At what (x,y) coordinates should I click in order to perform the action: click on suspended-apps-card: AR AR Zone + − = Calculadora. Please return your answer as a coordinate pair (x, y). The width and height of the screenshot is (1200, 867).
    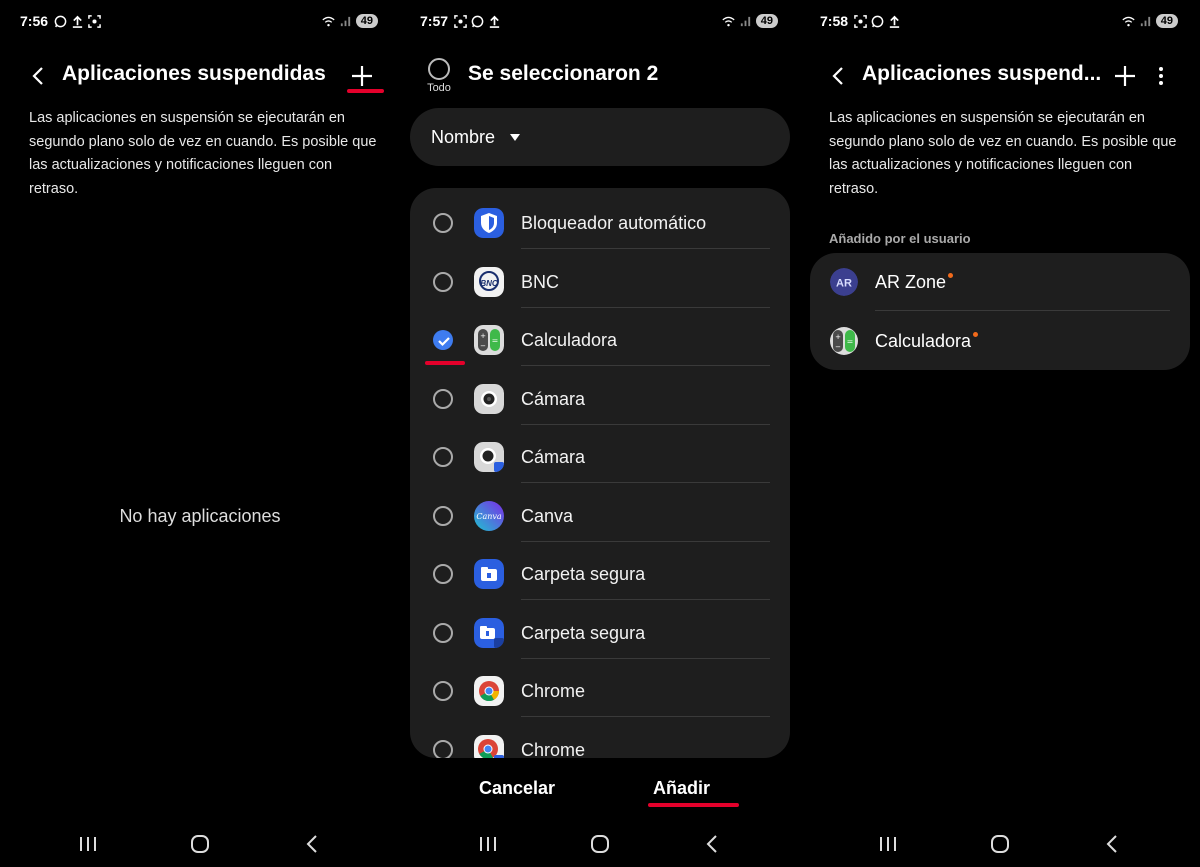
    Looking at the image, I should click on (1000, 311).